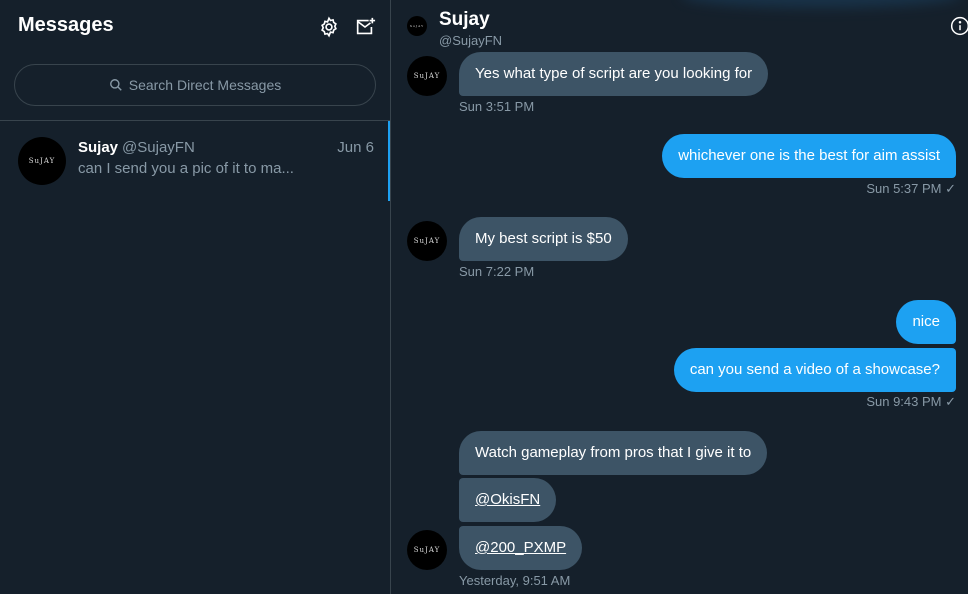 The width and height of the screenshot is (968, 594). What do you see at coordinates (497, 271) in the screenshot?
I see `message-timestamp: Sun 7:22 PM` at bounding box center [497, 271].